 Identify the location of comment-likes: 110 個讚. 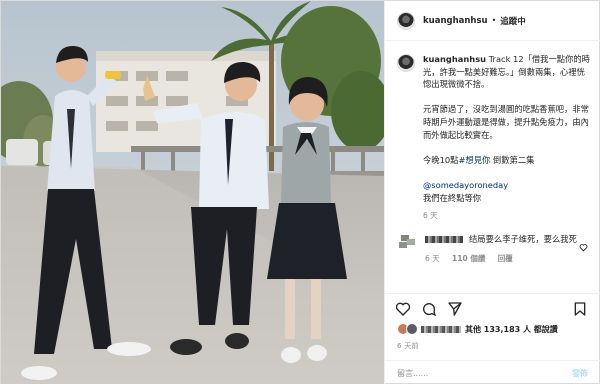
(468, 258).